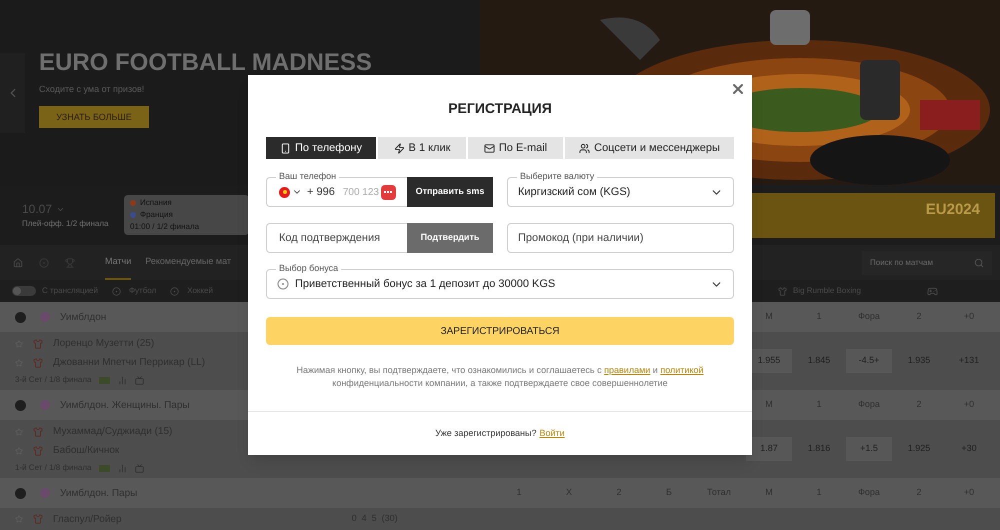  I want to click on login-link: Войти, so click(552, 433).